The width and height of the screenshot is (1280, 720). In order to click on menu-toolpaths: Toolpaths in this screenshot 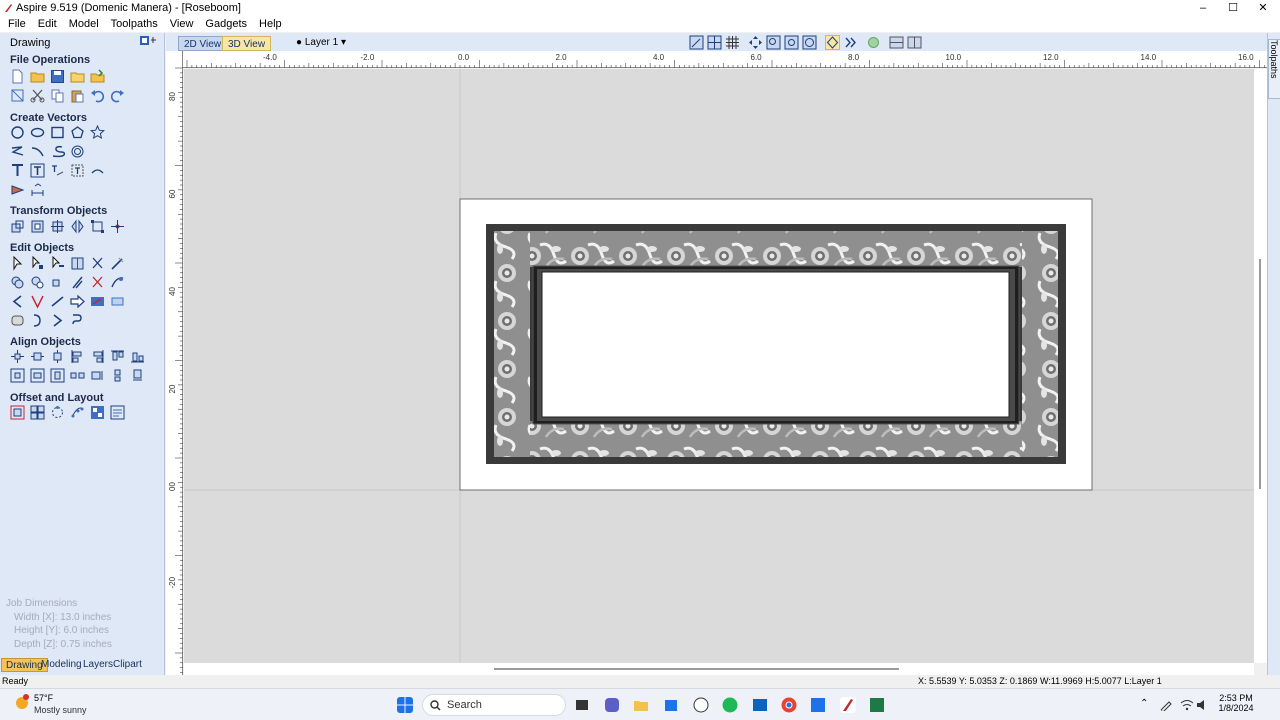, I will do `click(134, 24)`.